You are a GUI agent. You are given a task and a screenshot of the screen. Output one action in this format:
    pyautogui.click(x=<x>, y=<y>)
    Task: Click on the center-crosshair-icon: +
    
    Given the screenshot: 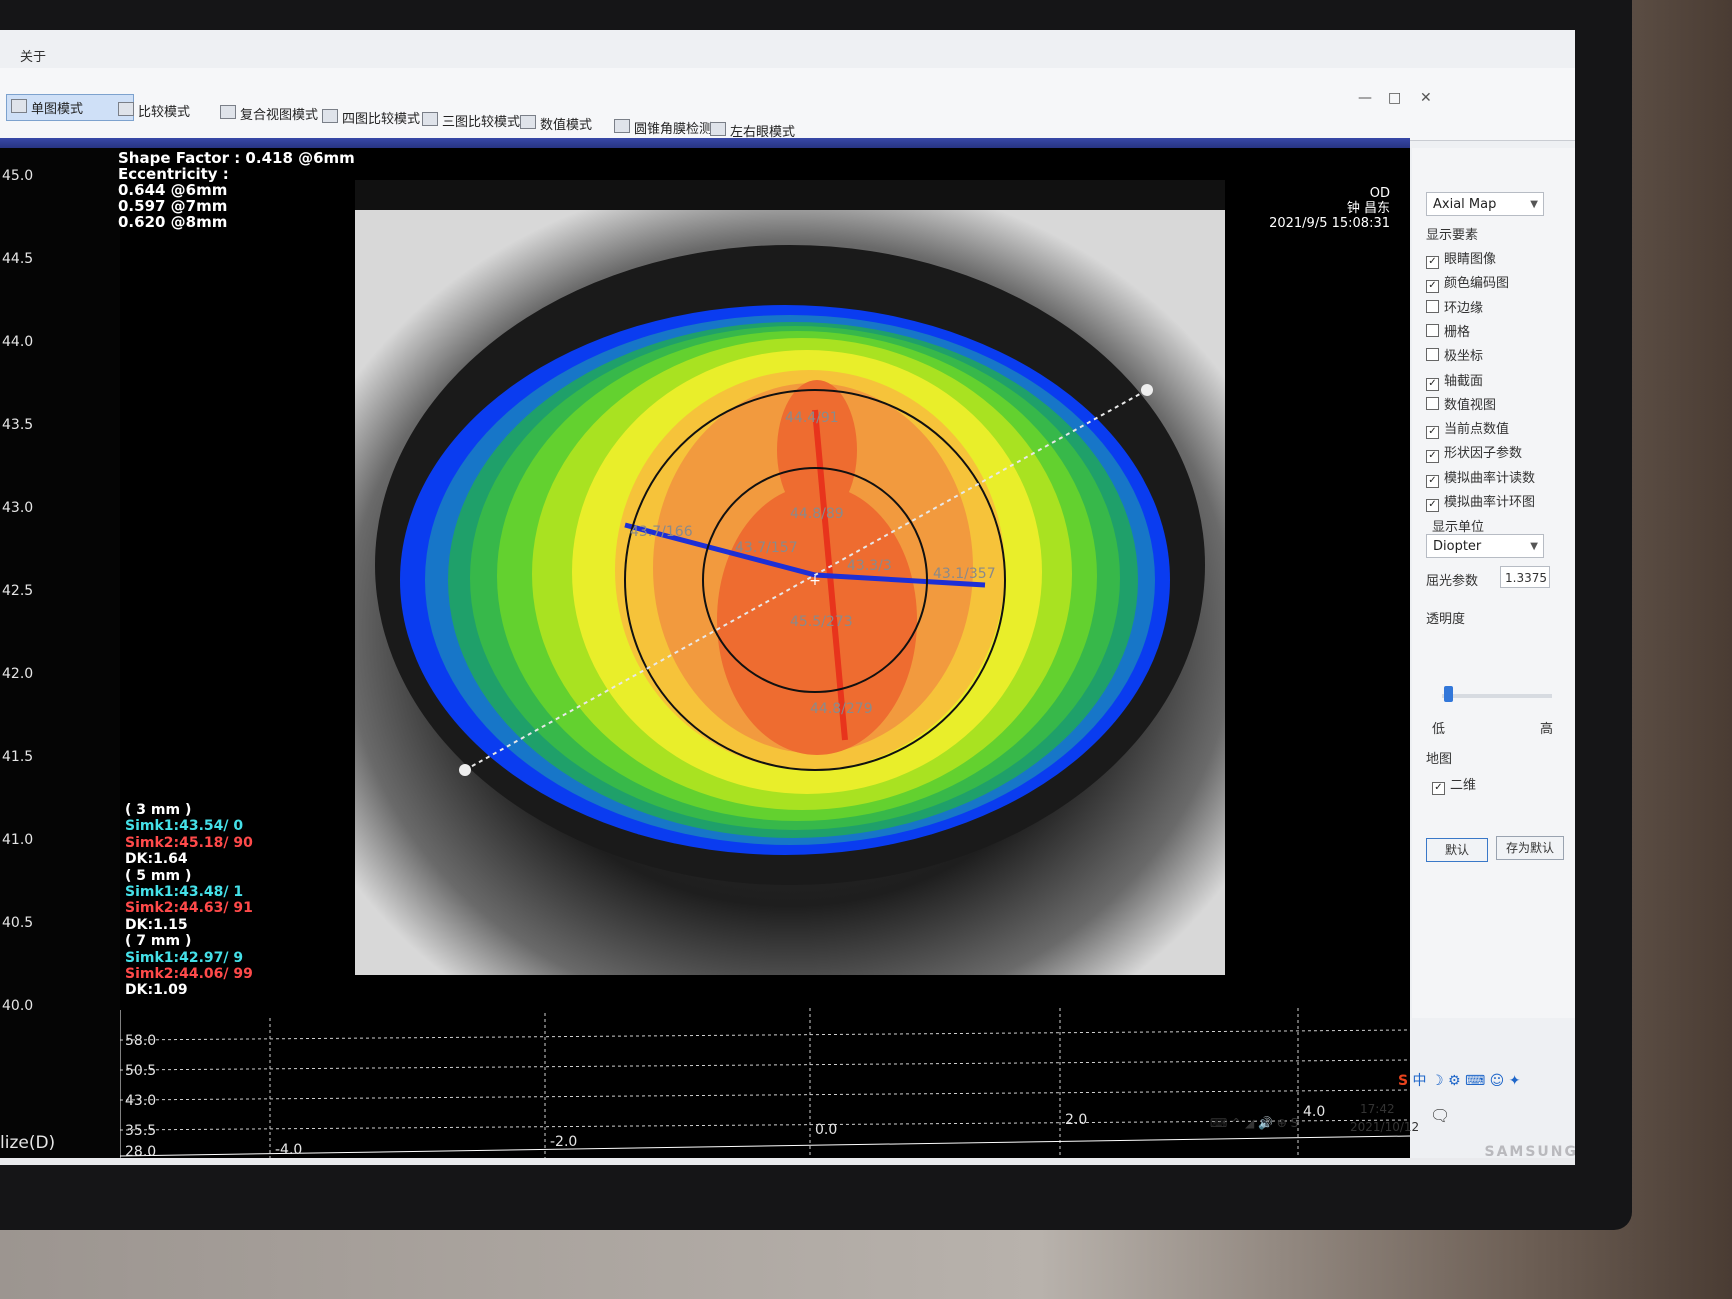 What is the action you would take?
    pyautogui.click(x=815, y=581)
    